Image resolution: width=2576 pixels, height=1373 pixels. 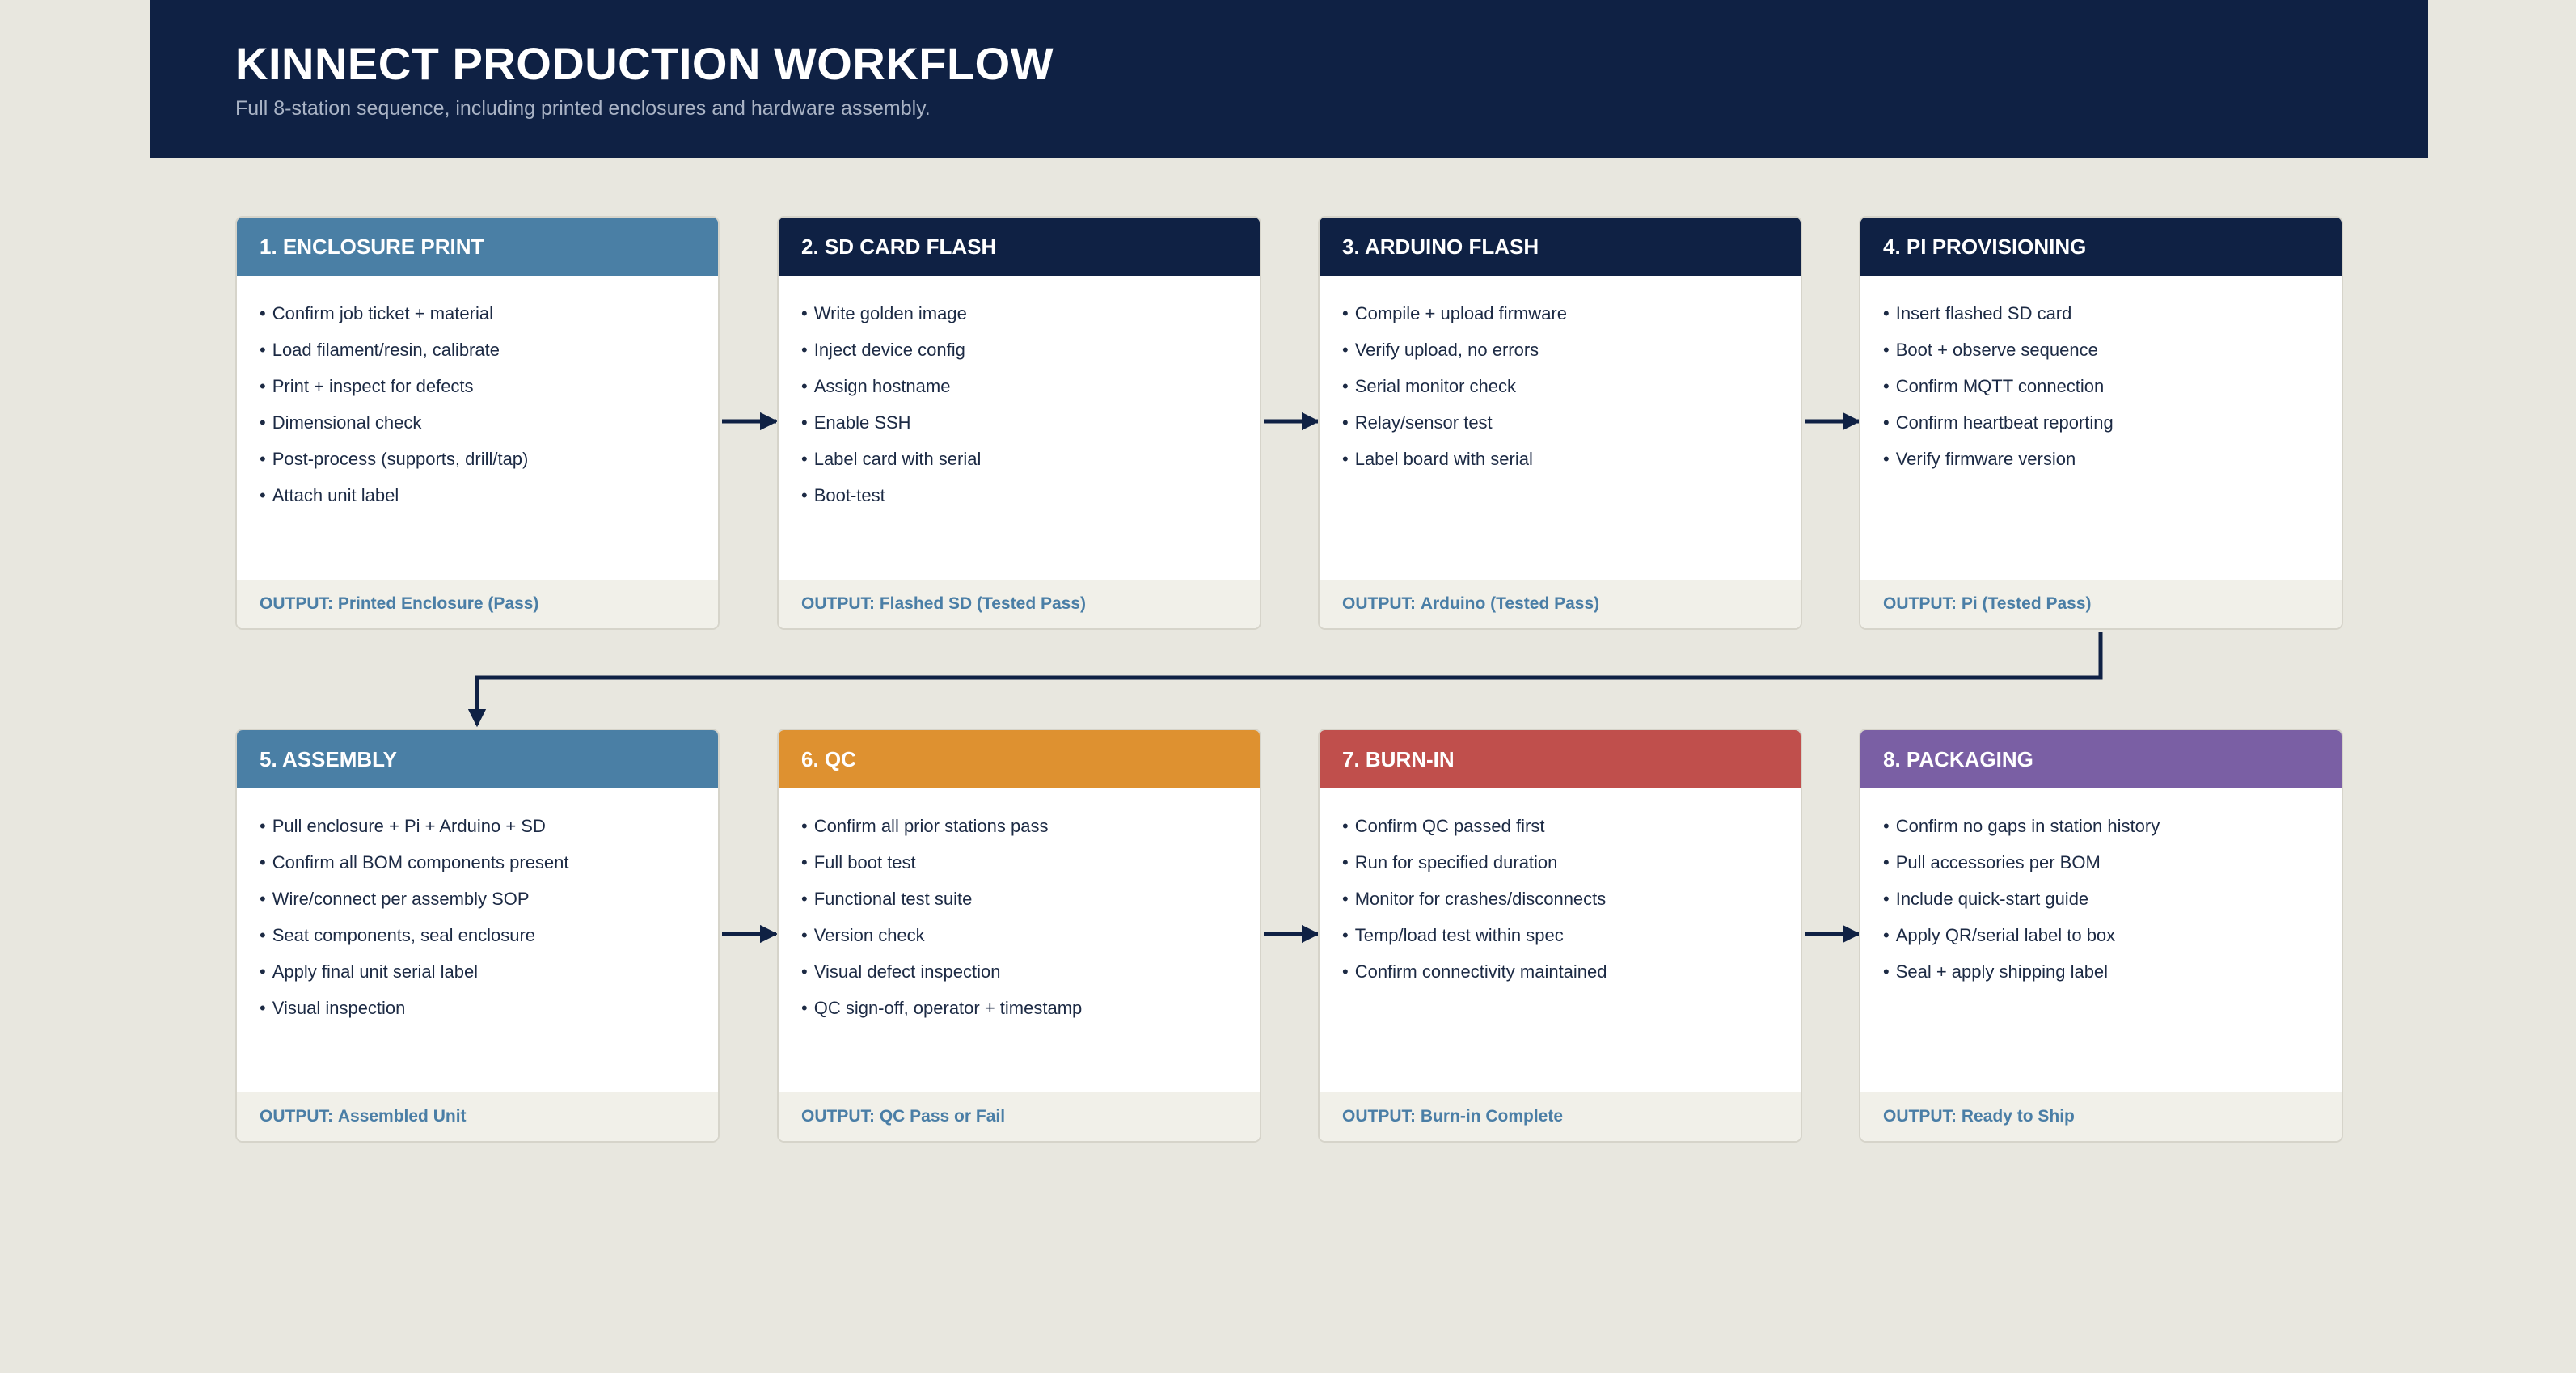 What do you see at coordinates (1563, 862) in the screenshot?
I see `checklist-item: Run for specified duration` at bounding box center [1563, 862].